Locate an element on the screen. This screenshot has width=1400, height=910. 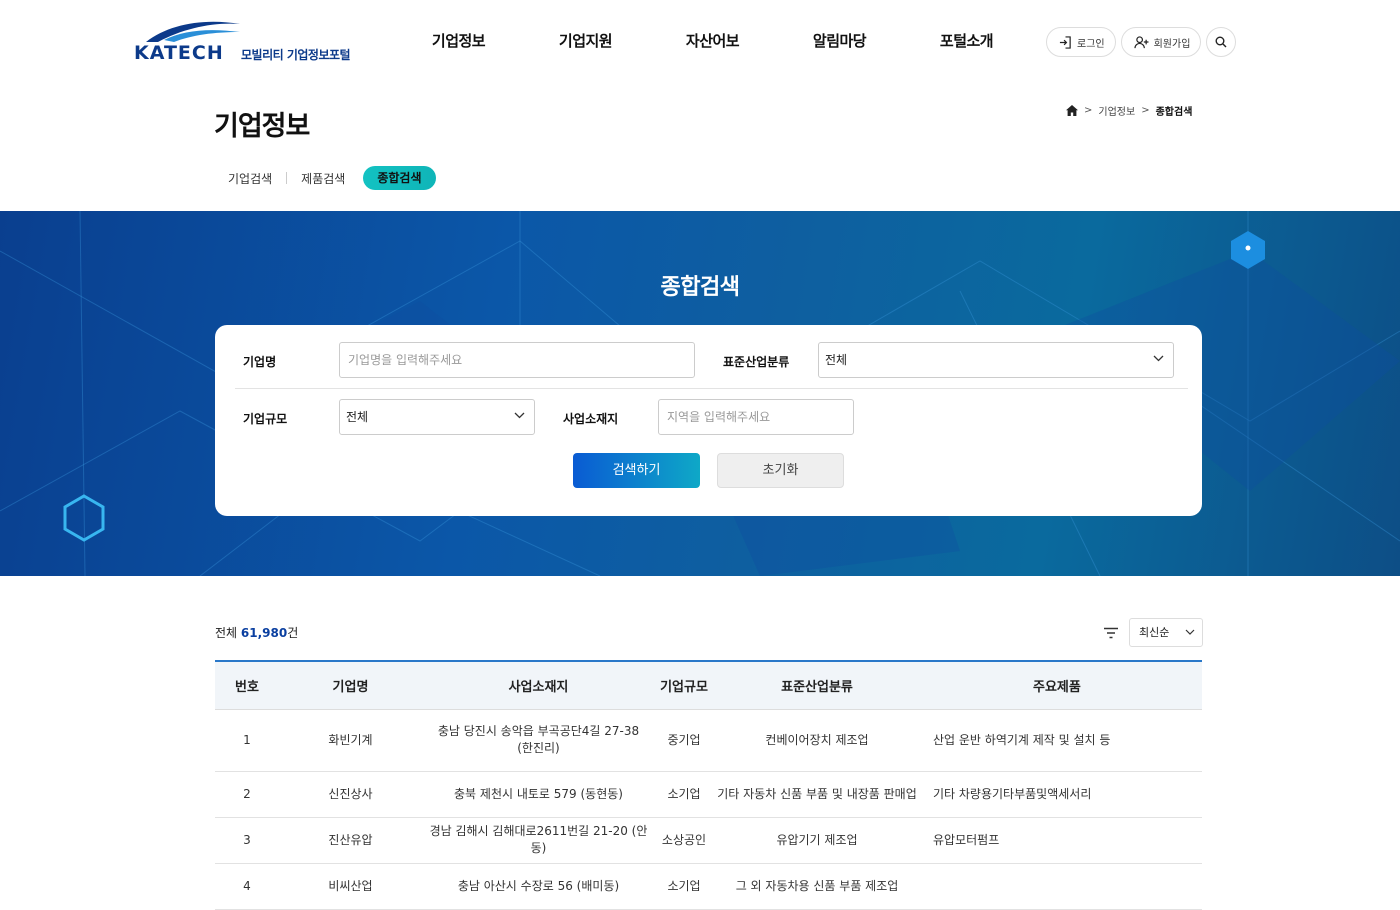
company-size-label: 기업규모 is located at coordinates (265, 419).